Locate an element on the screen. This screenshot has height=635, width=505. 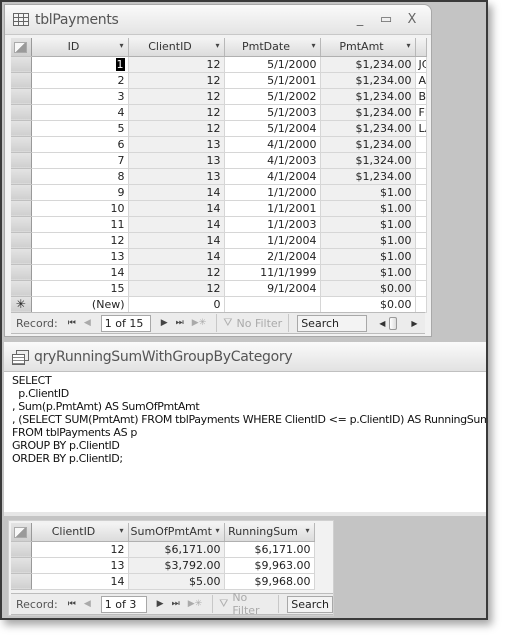
new-record-row: ✳ (New) 0 $0.00 is located at coordinates (219, 304).